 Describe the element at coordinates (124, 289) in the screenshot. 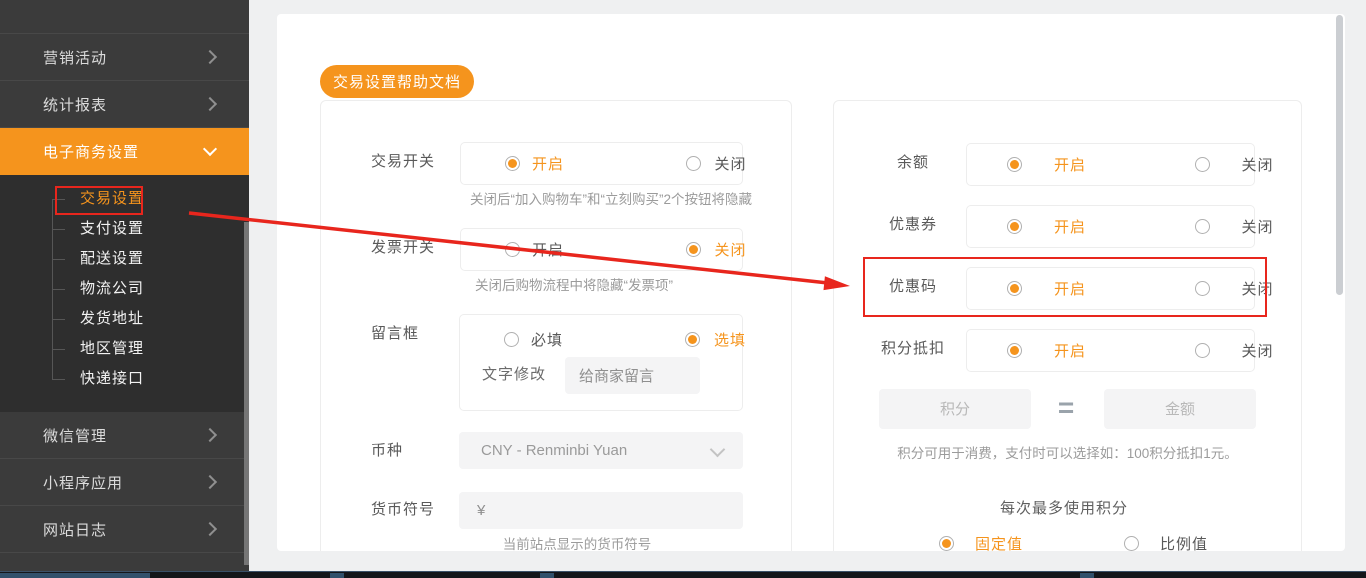

I see `submenu-item-logistics-company: 物流公司` at that location.